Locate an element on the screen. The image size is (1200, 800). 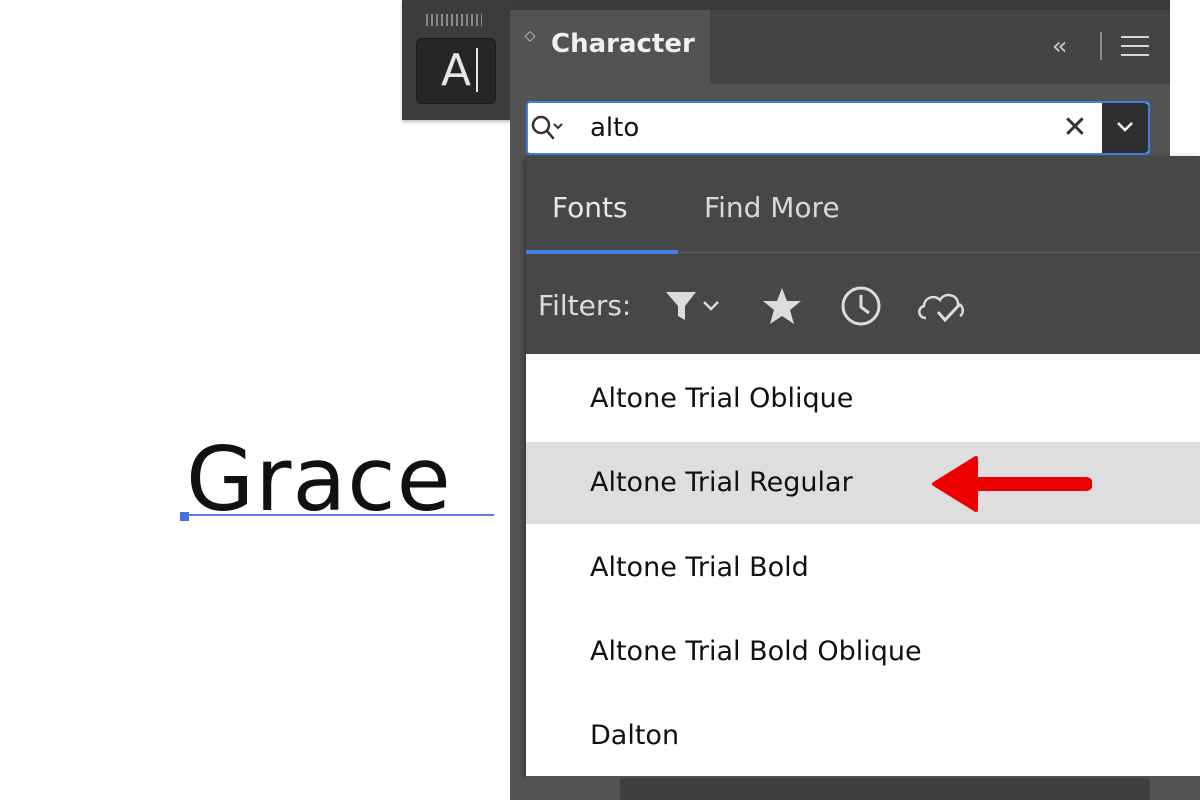
filter-icon is located at coordinates (695, 306).